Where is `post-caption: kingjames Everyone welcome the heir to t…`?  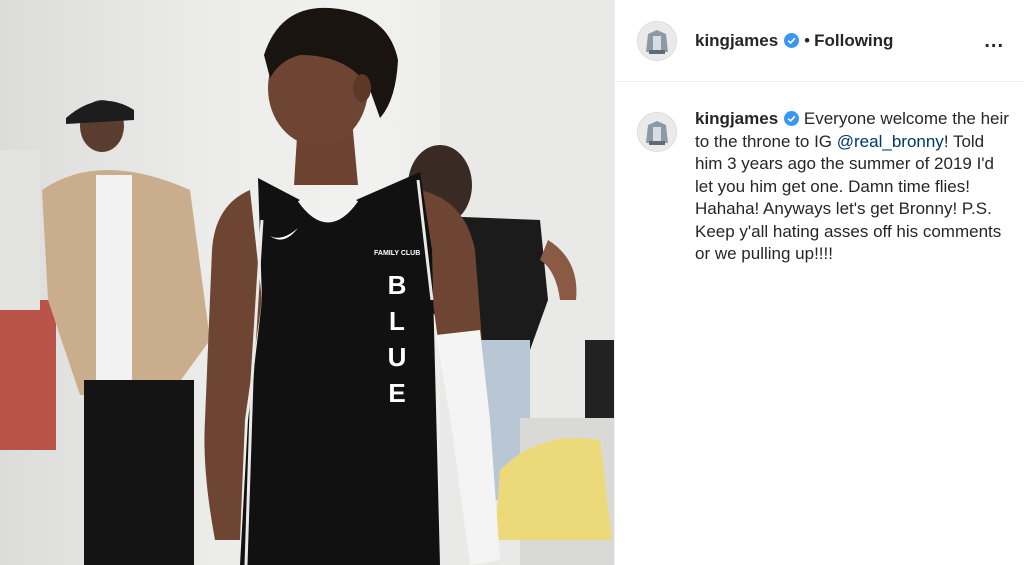 post-caption: kingjames Everyone welcome the heir to t… is located at coordinates (819, 174).